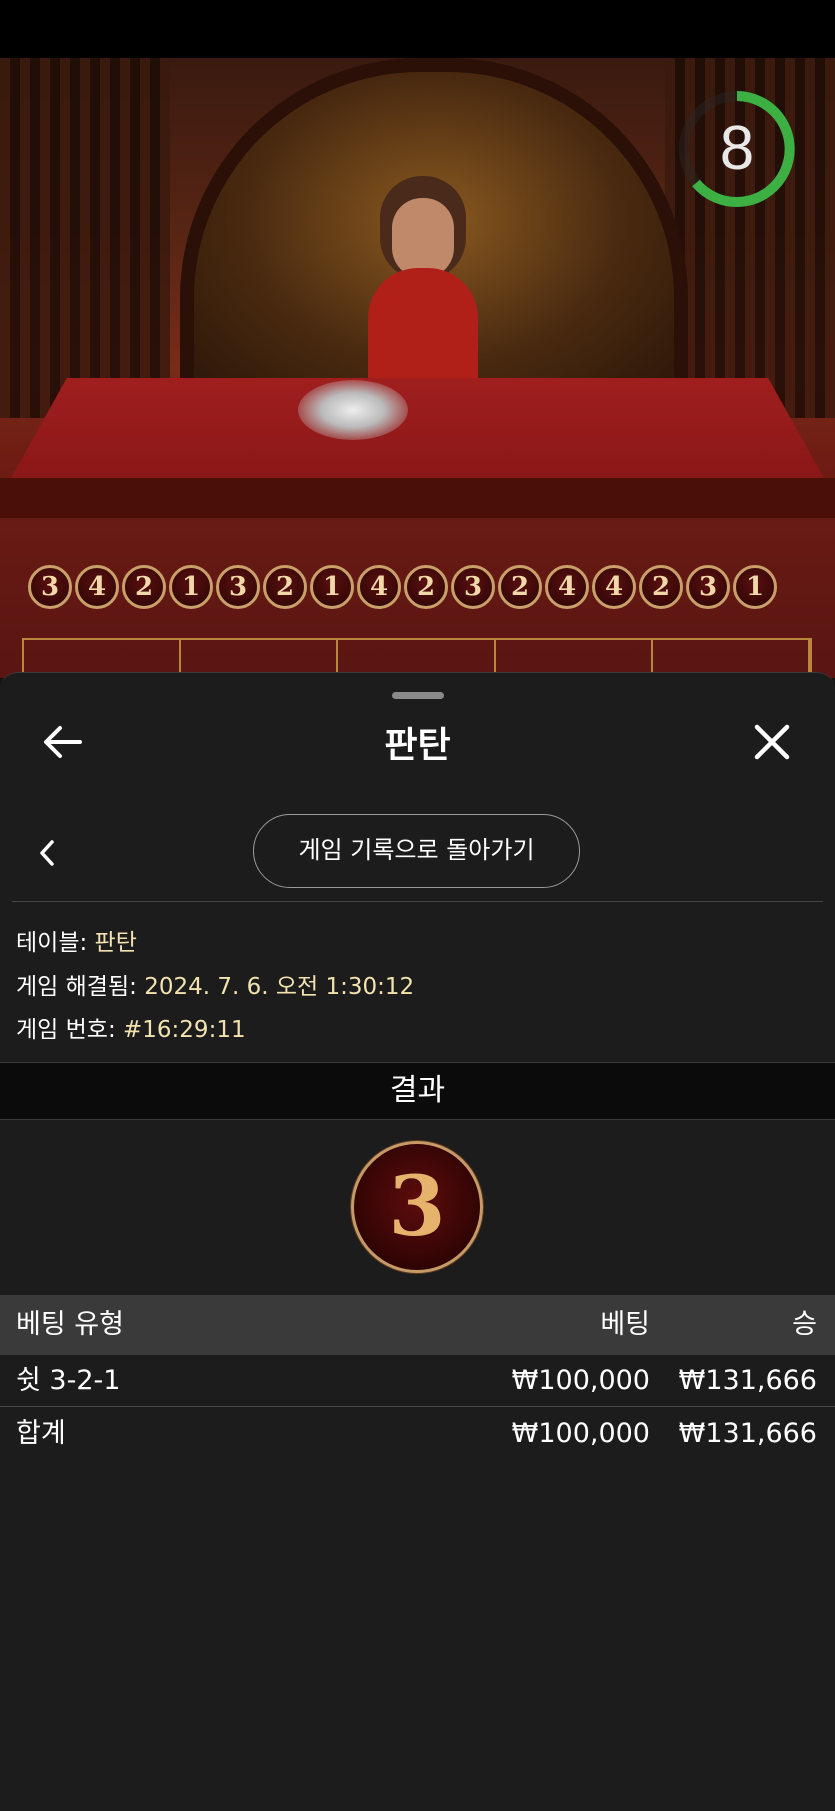 This screenshot has height=1811, width=835. I want to click on info-game-number: 게임 번호: #16:29:11, so click(131, 1030).